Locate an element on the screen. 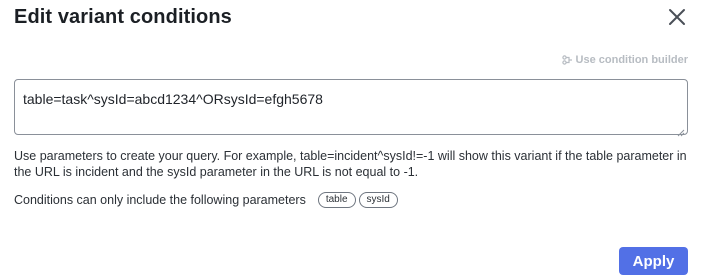 The image size is (704, 280). parameter-chip-sysid: sysId is located at coordinates (378, 200).